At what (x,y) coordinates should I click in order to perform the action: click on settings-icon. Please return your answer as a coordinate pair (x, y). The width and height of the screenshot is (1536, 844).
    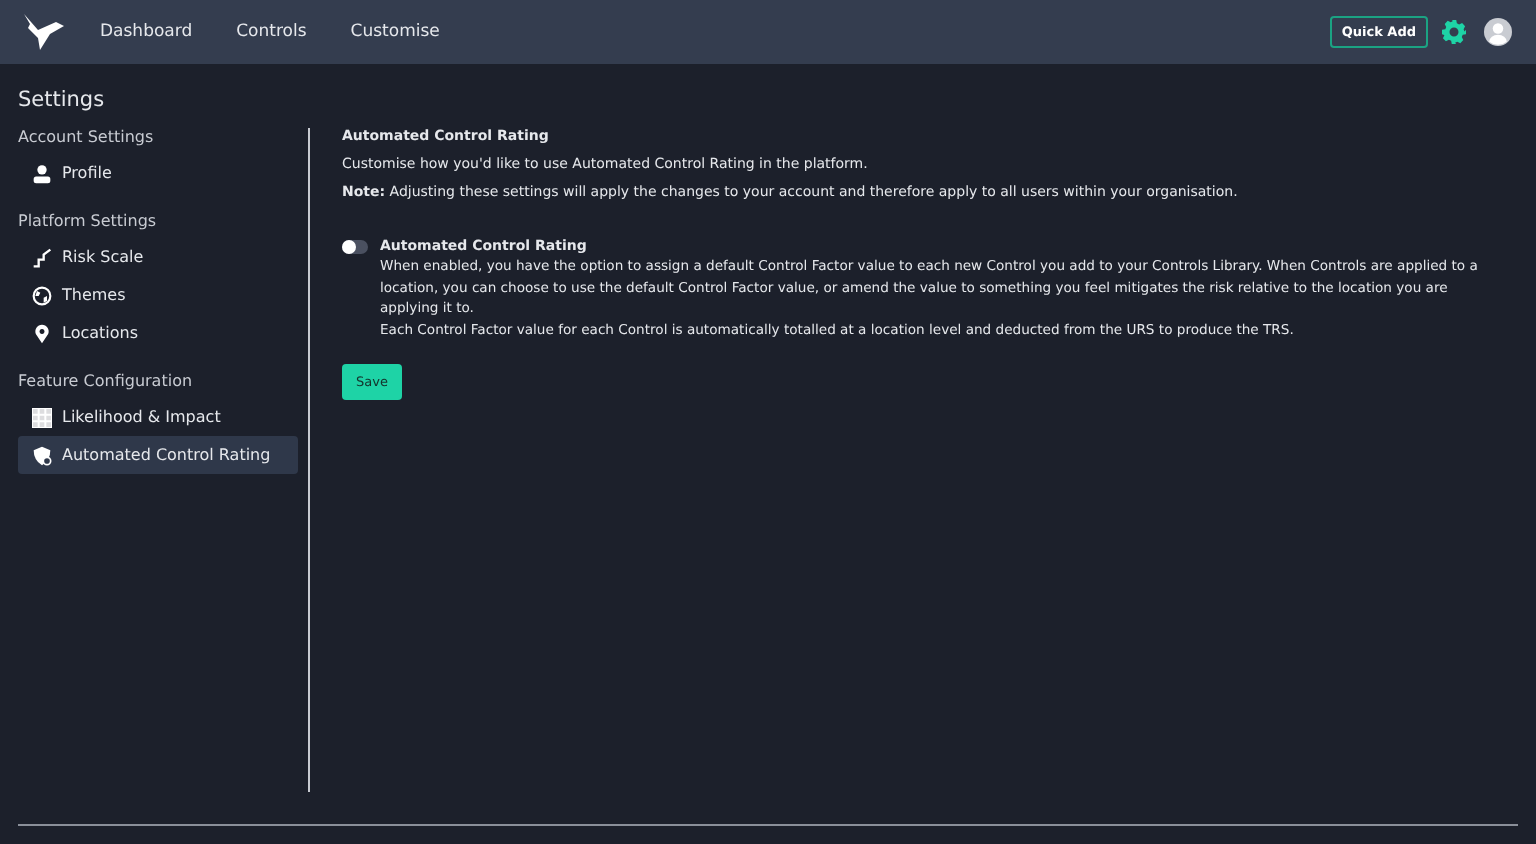
    Looking at the image, I should click on (1454, 32).